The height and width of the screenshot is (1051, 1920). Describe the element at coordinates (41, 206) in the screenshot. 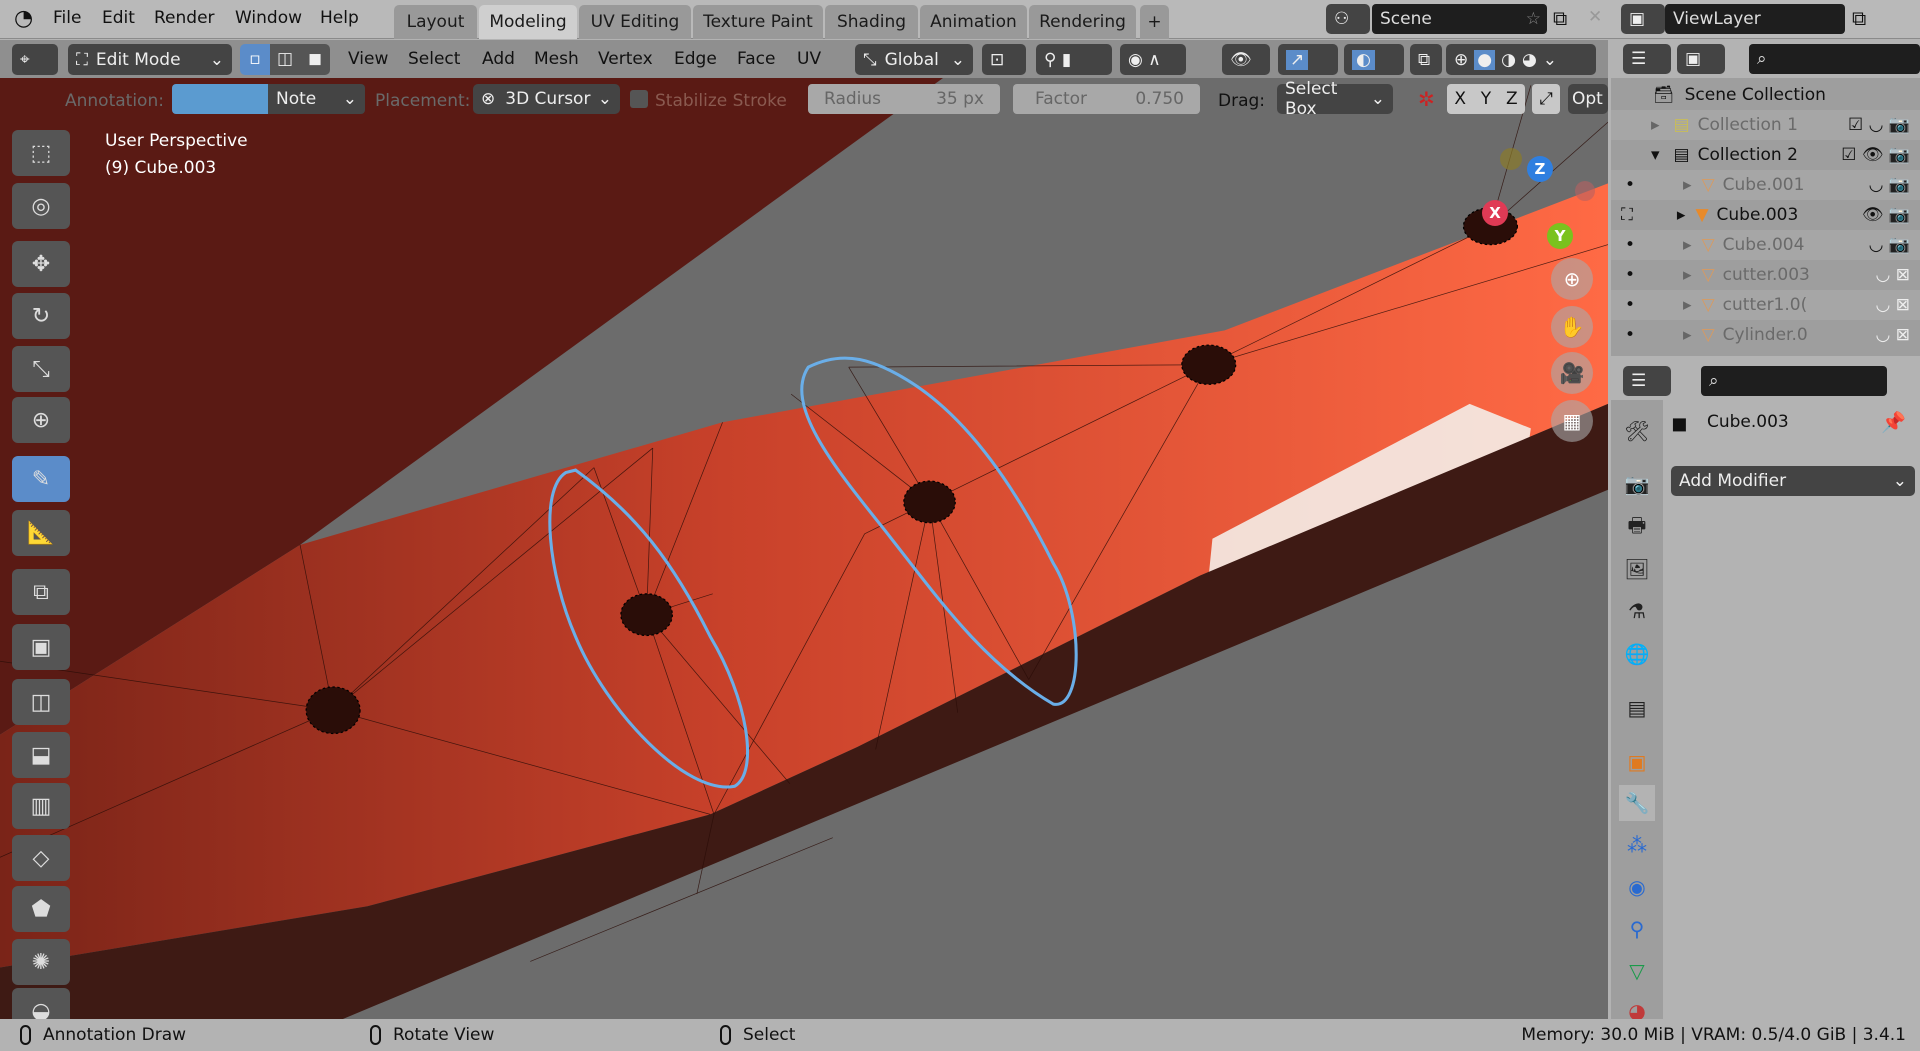

I see `cursor-tool-icon: ◎` at that location.